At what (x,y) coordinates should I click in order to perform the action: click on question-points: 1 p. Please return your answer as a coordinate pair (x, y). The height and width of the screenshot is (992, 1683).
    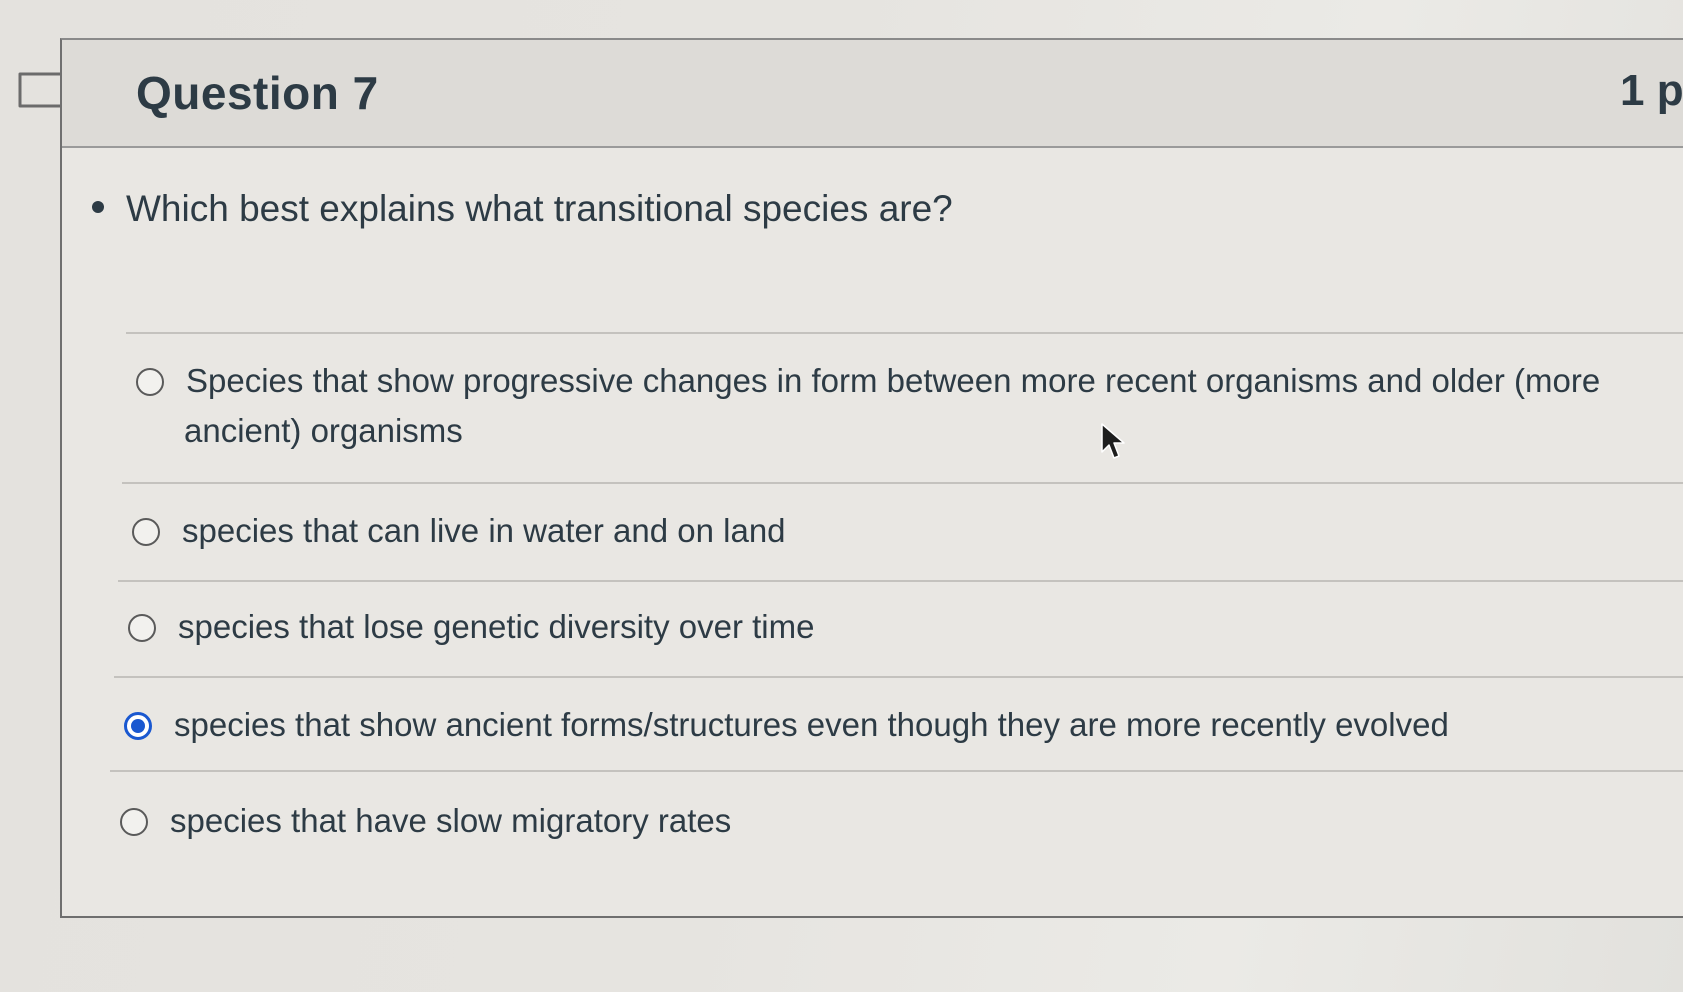
    Looking at the image, I should click on (1651, 90).